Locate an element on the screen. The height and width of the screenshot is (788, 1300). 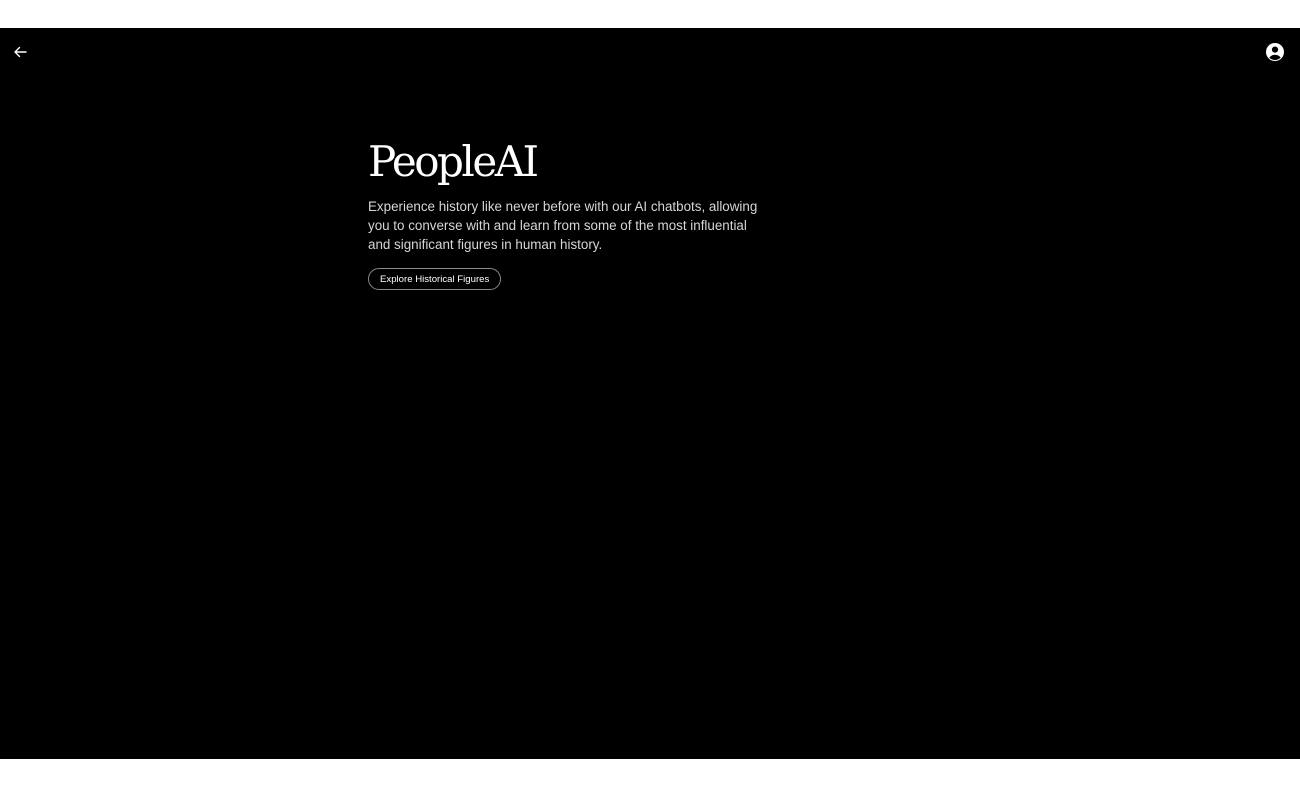
back-button is located at coordinates (20, 52).